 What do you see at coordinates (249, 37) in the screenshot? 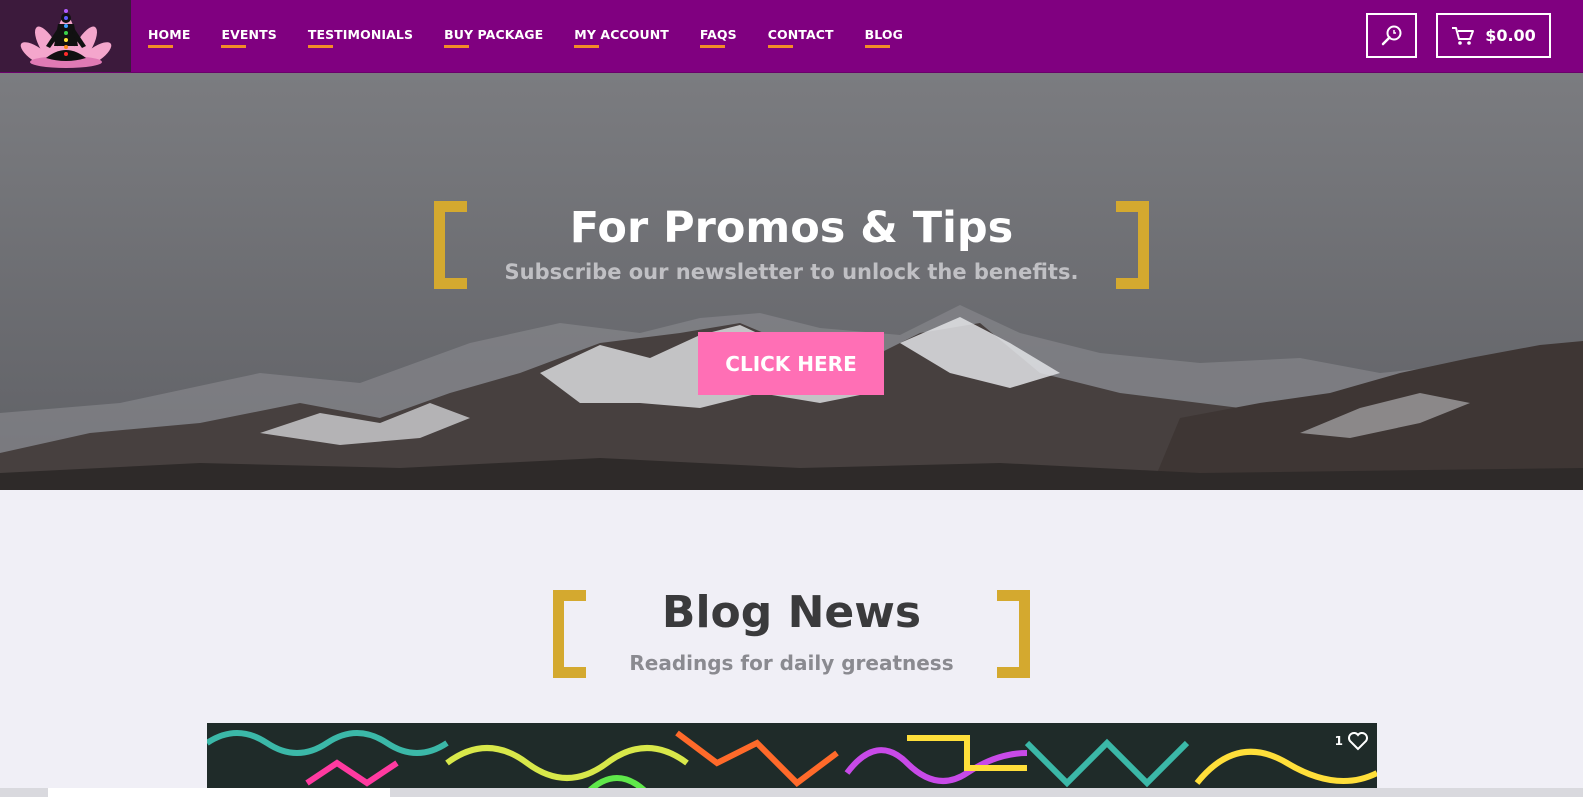
I see `nav-item-events: EVENTS` at bounding box center [249, 37].